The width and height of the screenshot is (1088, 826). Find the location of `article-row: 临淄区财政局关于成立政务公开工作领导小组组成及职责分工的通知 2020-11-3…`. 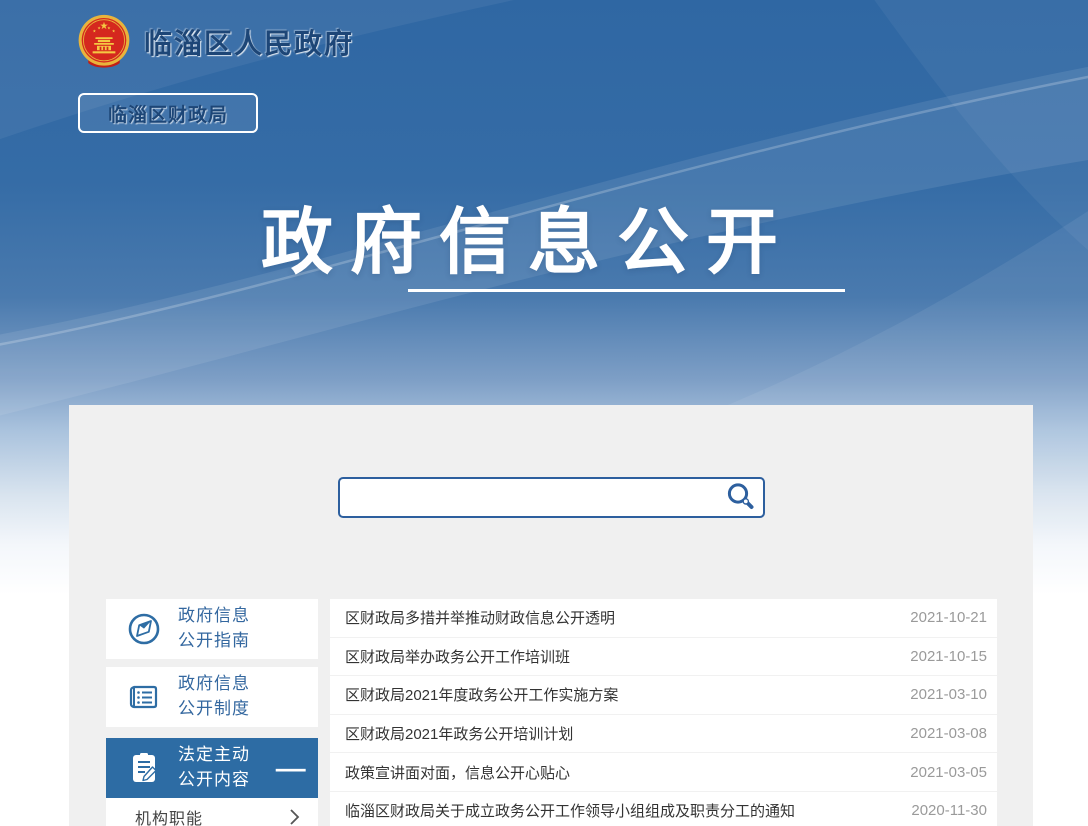

article-row: 临淄区财政局关于成立政务公开工作领导小组组成及职责分工的通知 2020-11-3… is located at coordinates (663, 809).